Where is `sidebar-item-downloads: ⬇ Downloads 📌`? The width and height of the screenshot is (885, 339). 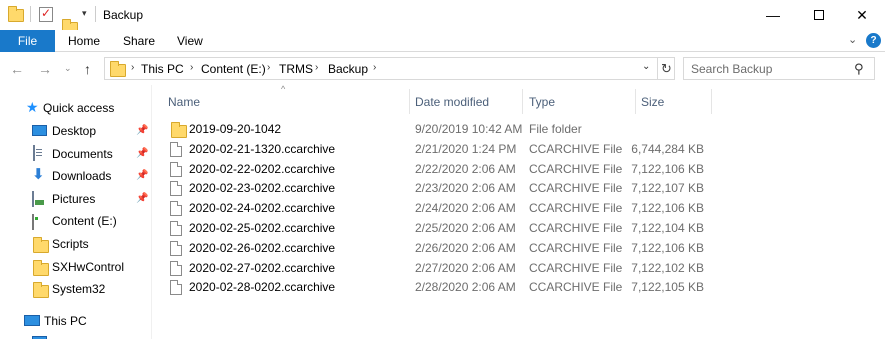
sidebar-item-downloads: ⬇ Downloads 📌 is located at coordinates (76, 176).